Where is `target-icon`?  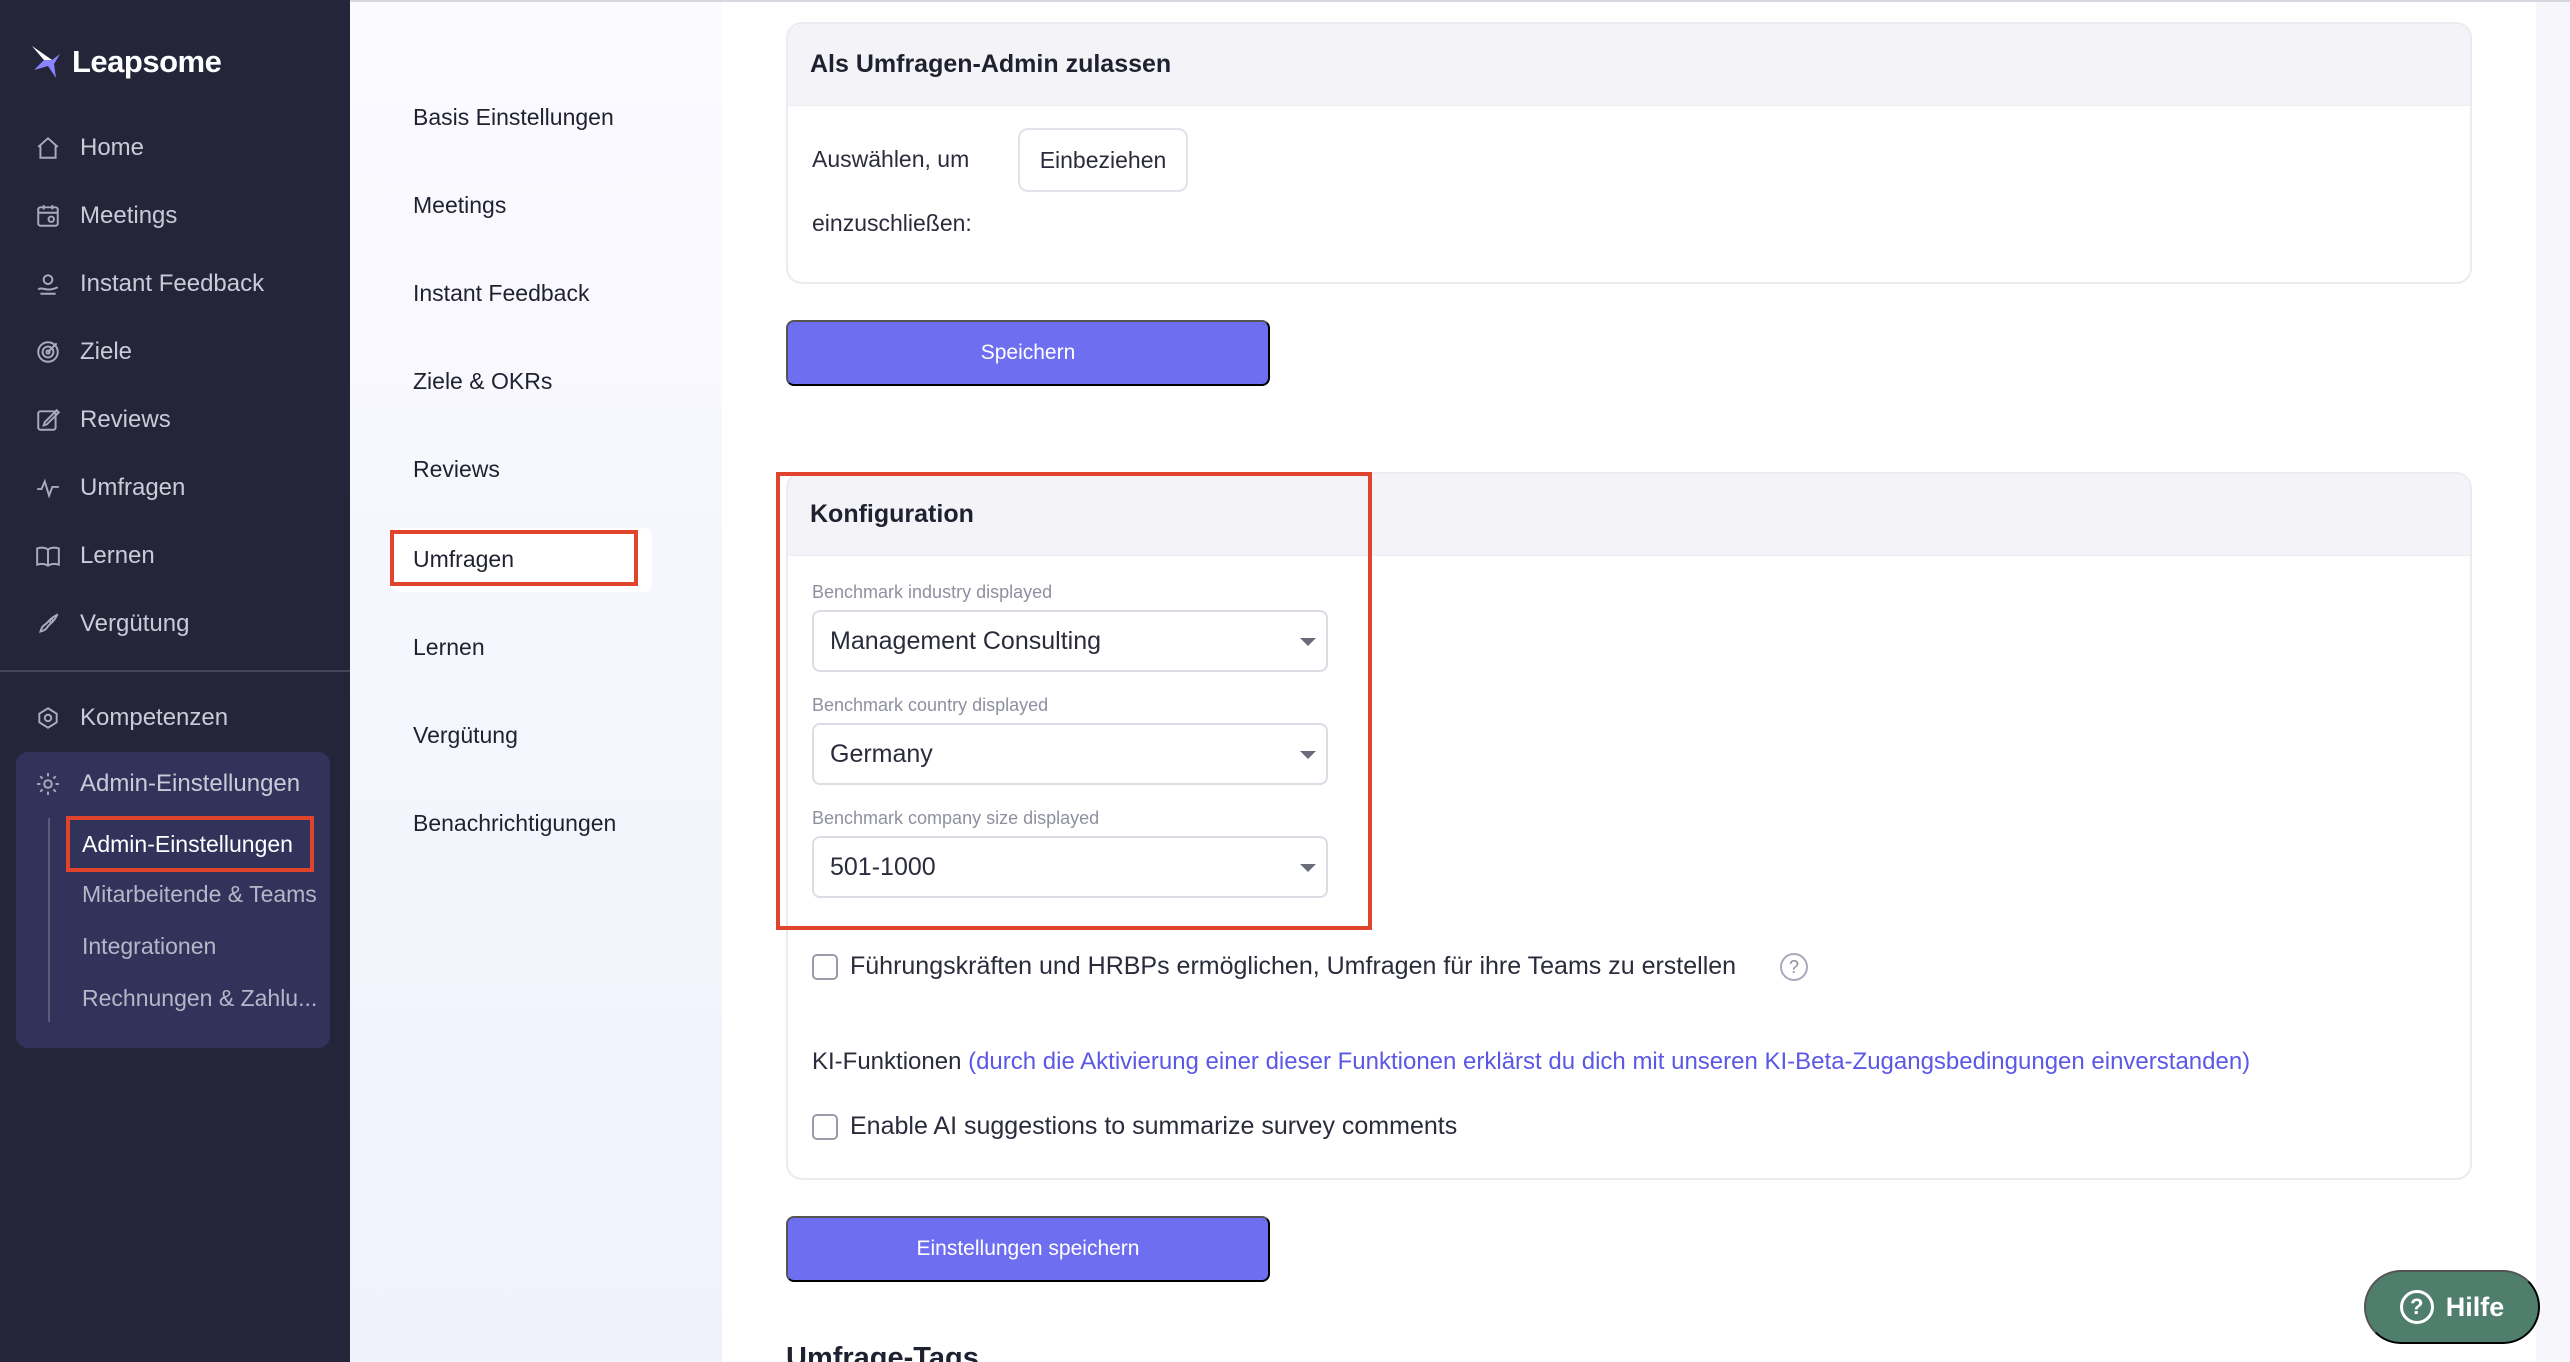 target-icon is located at coordinates (48, 352).